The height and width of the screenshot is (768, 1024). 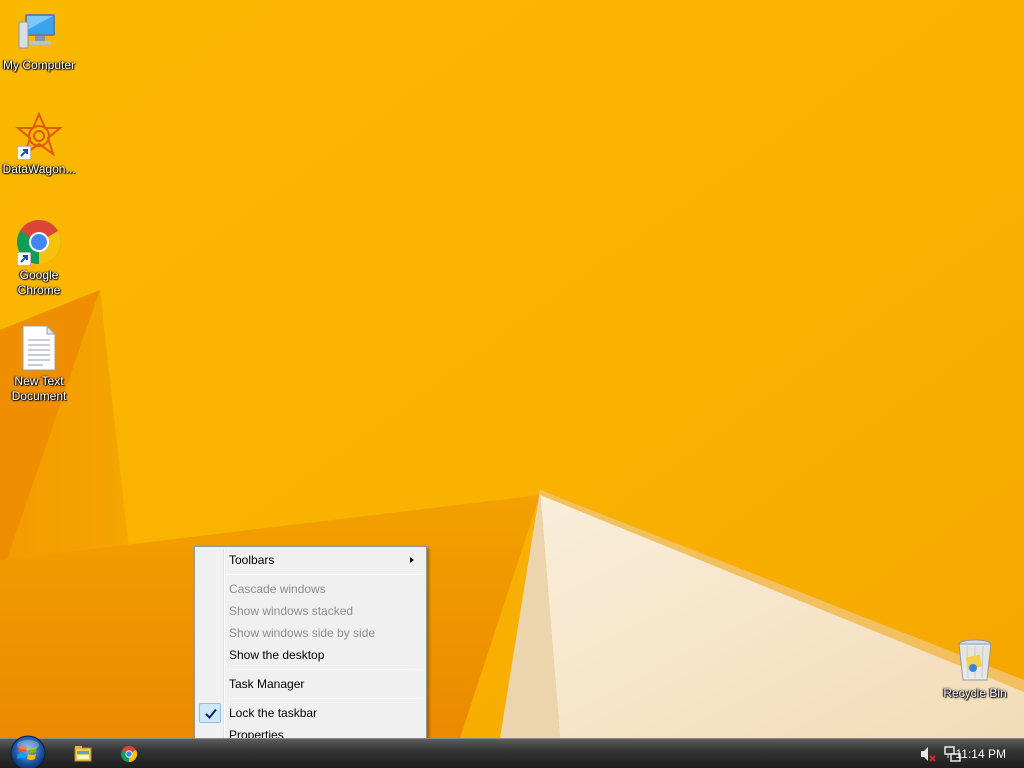 I want to click on clock: 11:14 PM, so click(x=981, y=753).